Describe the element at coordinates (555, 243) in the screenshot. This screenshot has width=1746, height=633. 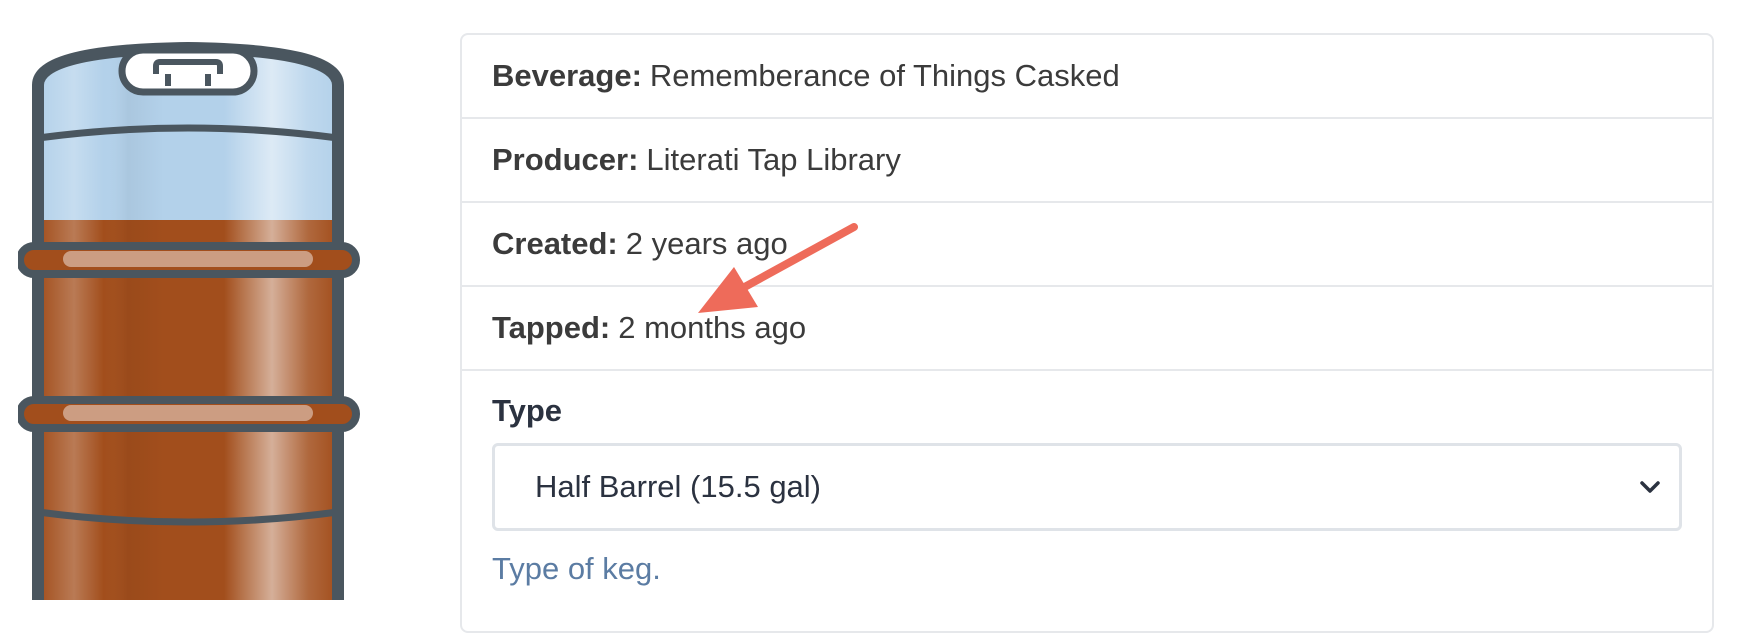
I see `created-label: Created:` at that location.